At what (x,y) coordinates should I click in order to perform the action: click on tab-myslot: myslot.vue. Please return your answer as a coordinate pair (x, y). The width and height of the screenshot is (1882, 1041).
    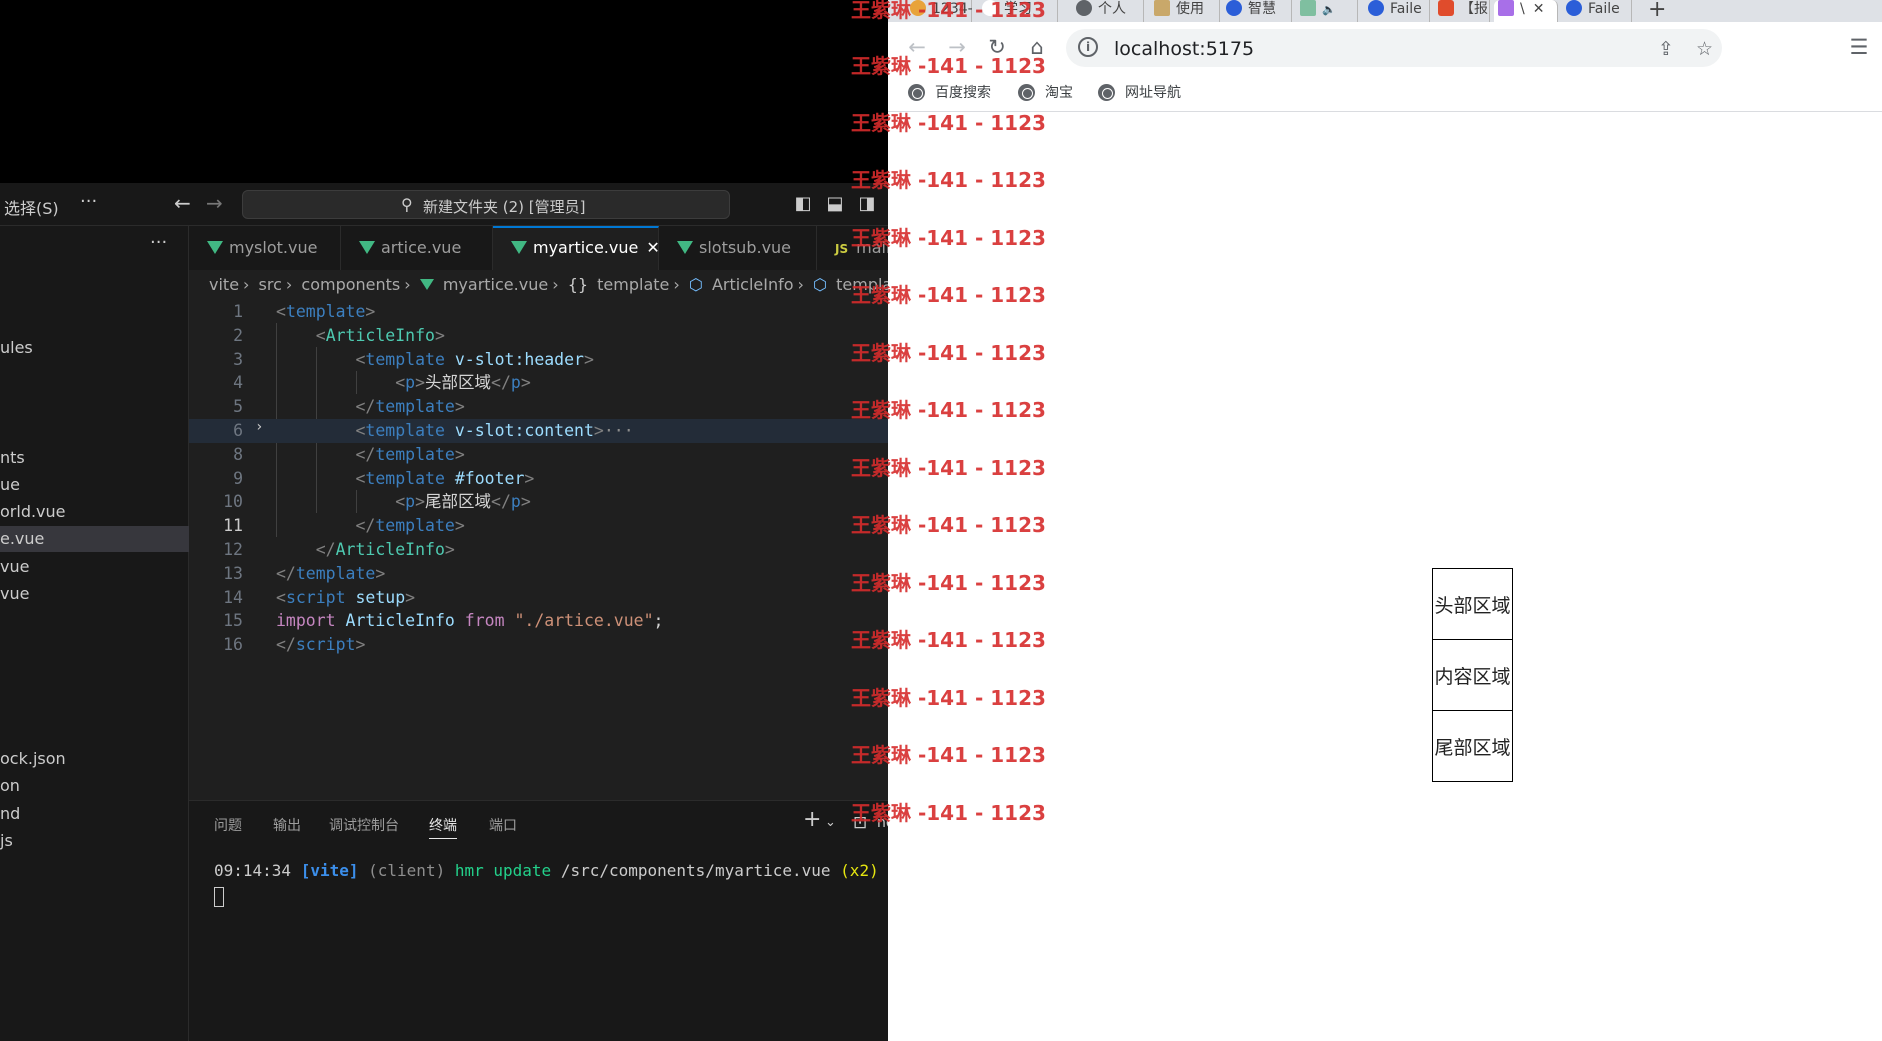
    Looking at the image, I should click on (265, 248).